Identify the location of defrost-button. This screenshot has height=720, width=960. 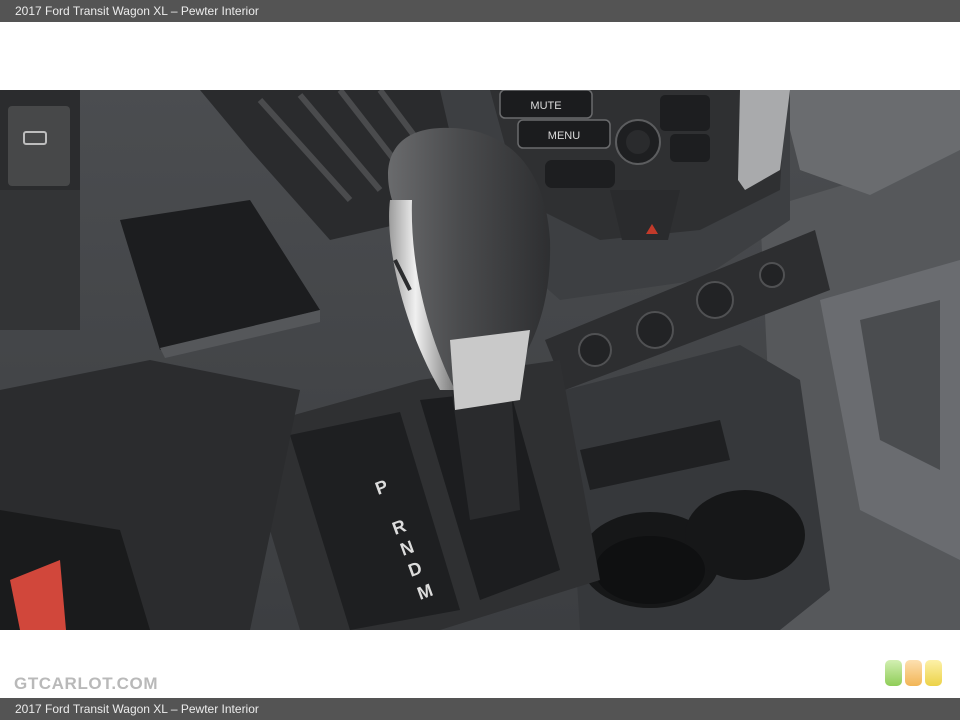
(39, 146).